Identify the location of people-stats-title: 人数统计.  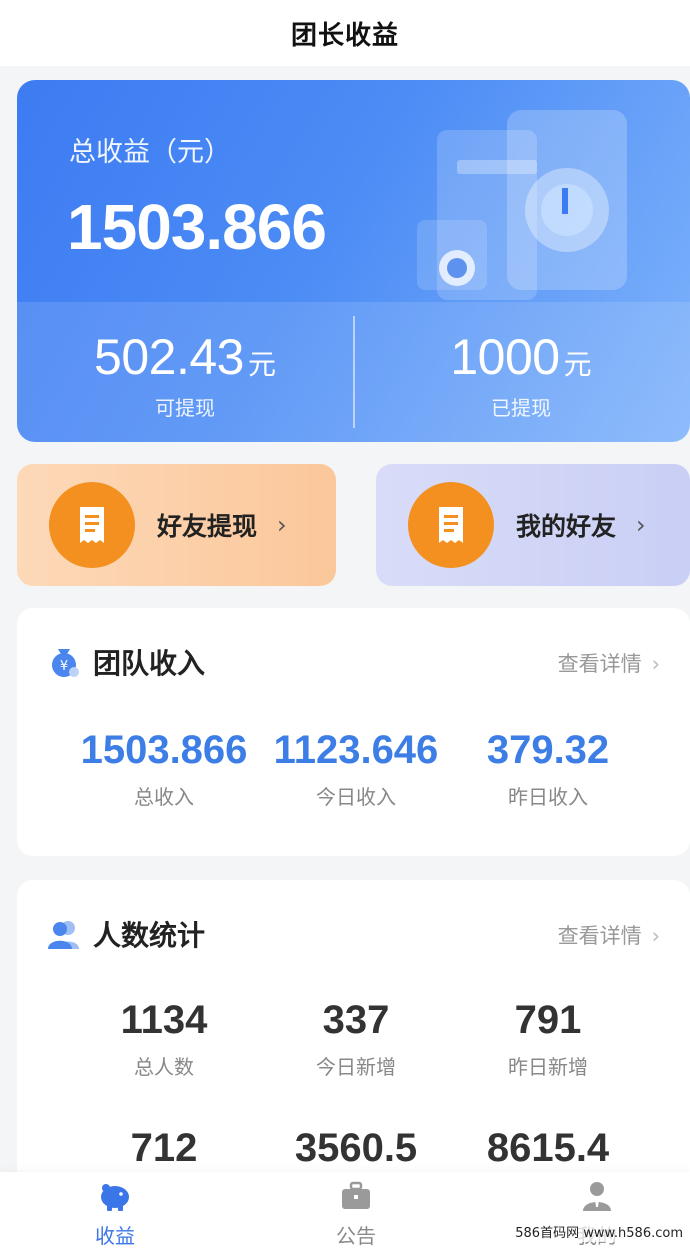
(149, 935).